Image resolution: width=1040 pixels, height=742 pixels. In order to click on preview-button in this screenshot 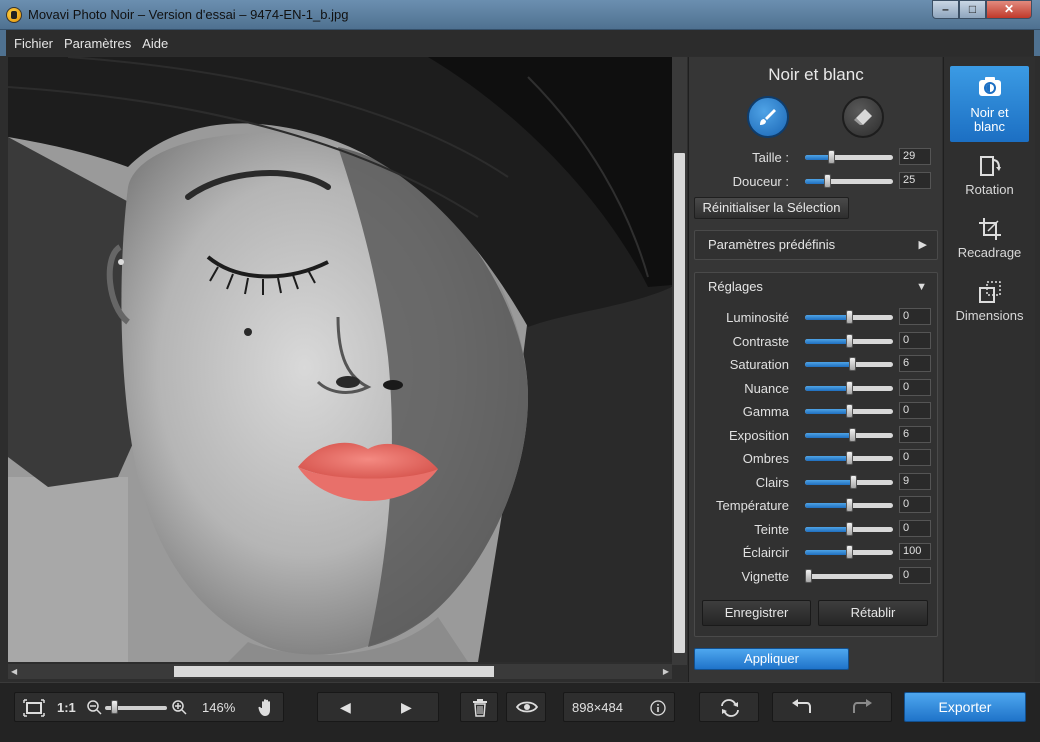, I will do `click(526, 707)`.